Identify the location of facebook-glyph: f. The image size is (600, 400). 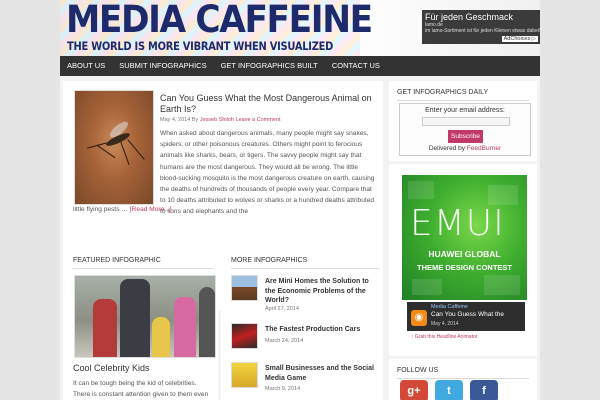
(484, 391).